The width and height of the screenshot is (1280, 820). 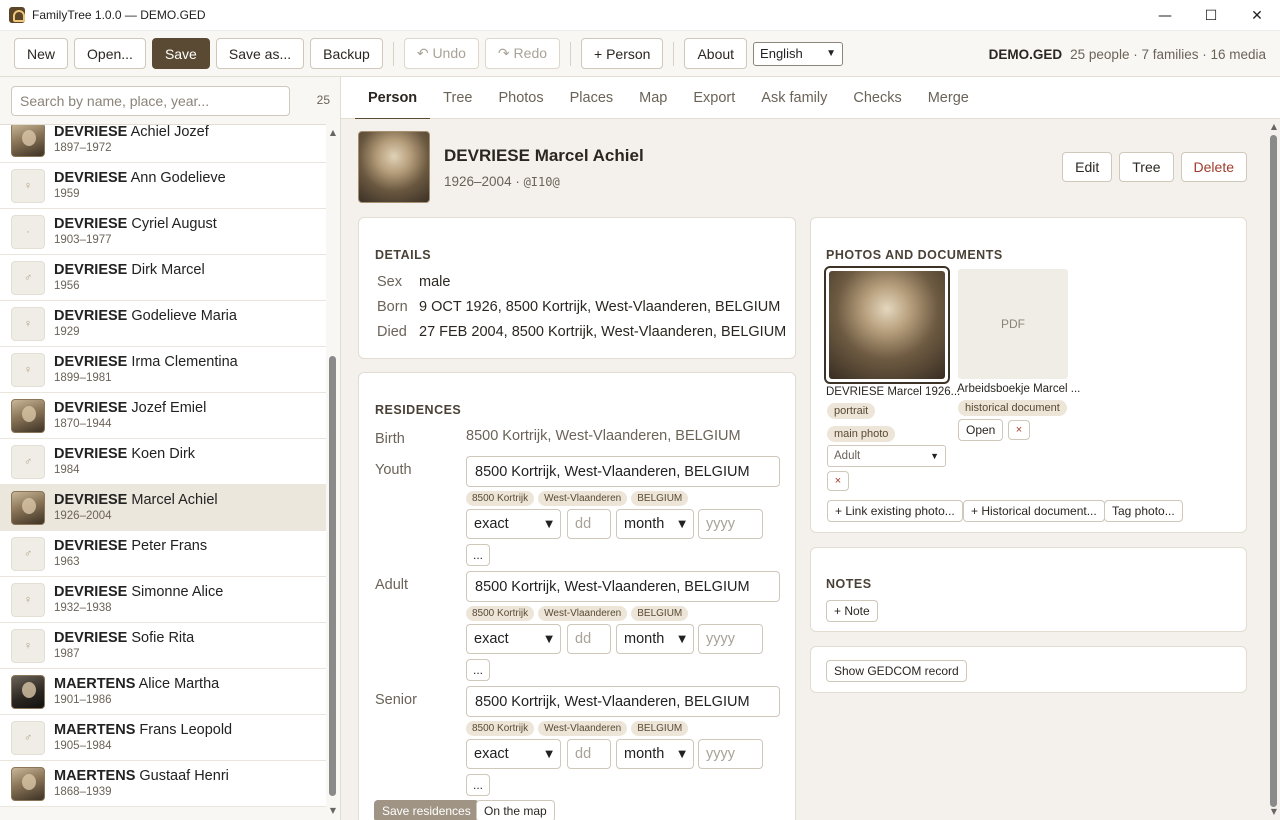 I want to click on tab-checks: Checks, so click(x=877, y=98).